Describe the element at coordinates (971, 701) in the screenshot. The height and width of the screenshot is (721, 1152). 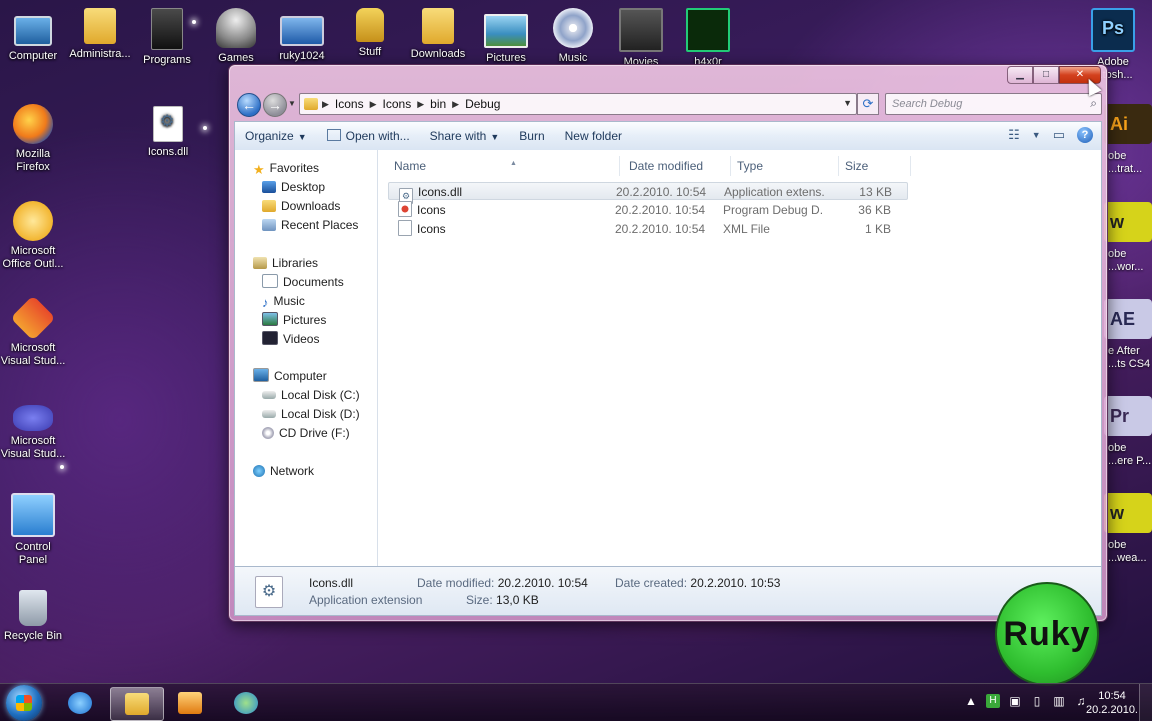
I see `show-hidden-icons: ▲` at that location.